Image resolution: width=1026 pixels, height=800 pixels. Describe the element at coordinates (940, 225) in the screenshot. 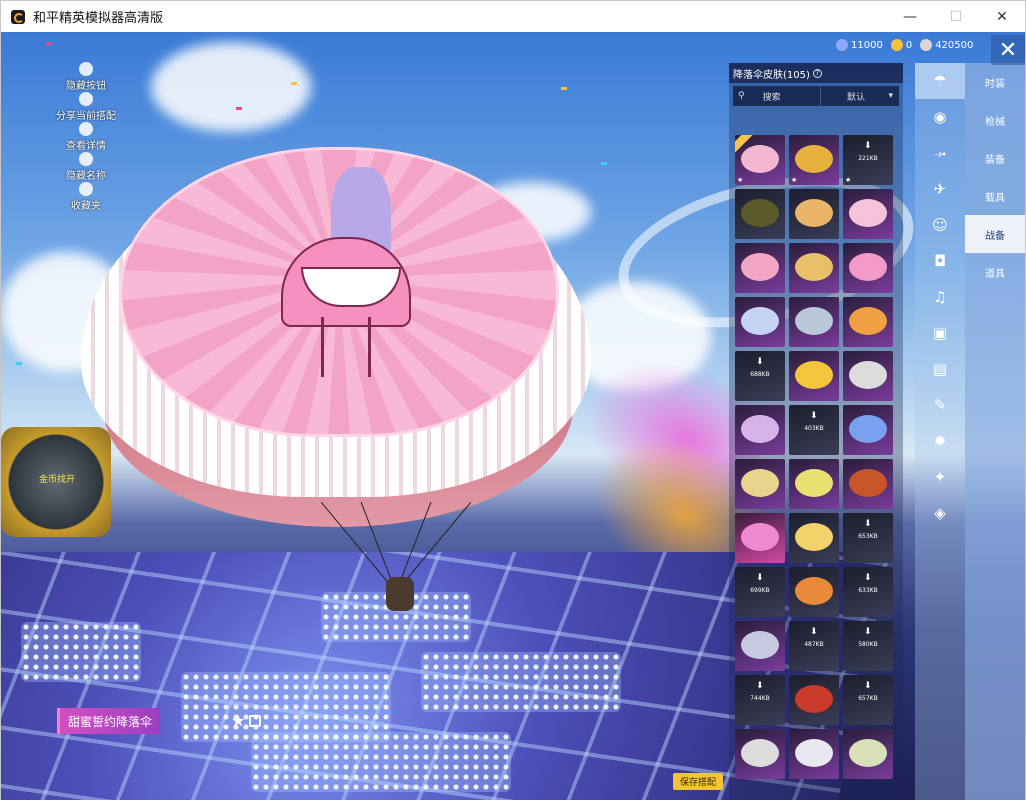

I see `emote-icon: ☺` at that location.